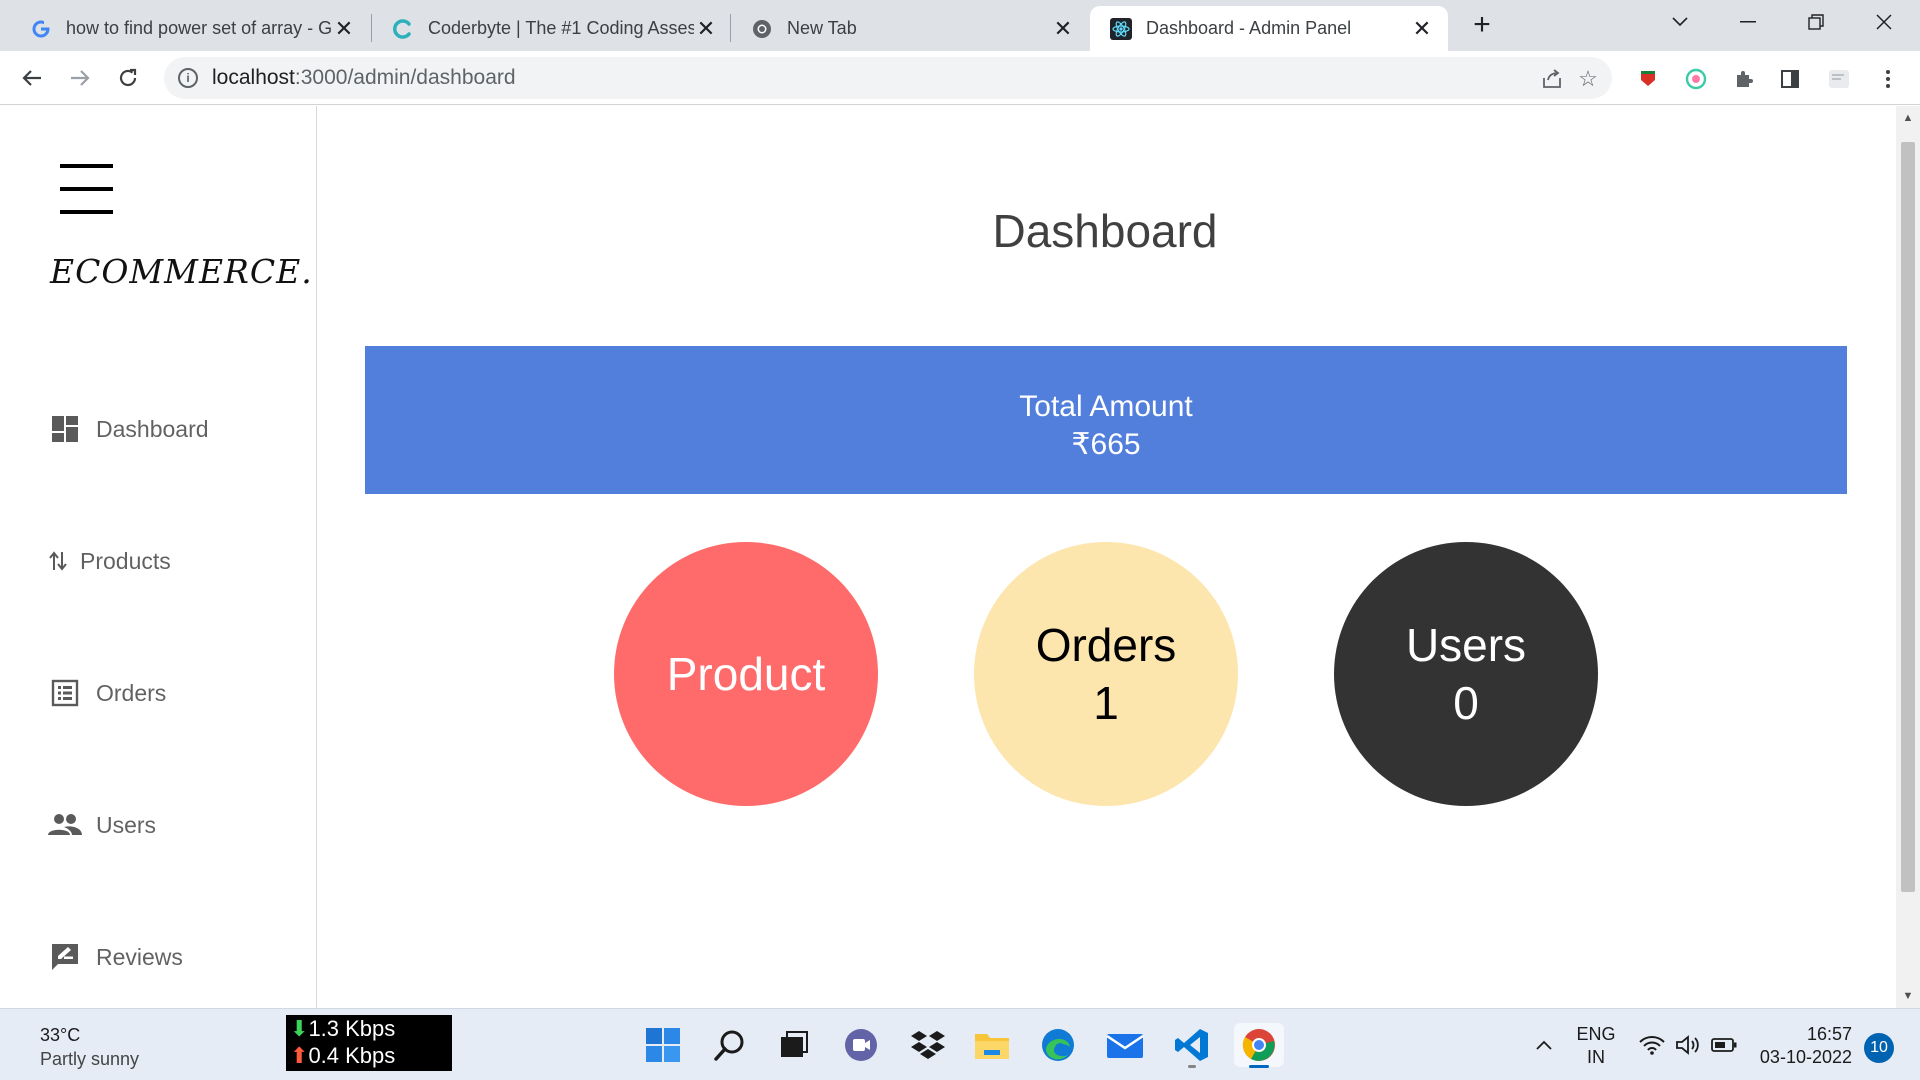 This screenshot has height=1080, width=1920. I want to click on scroll-up-icon: ▲, so click(1908, 118).